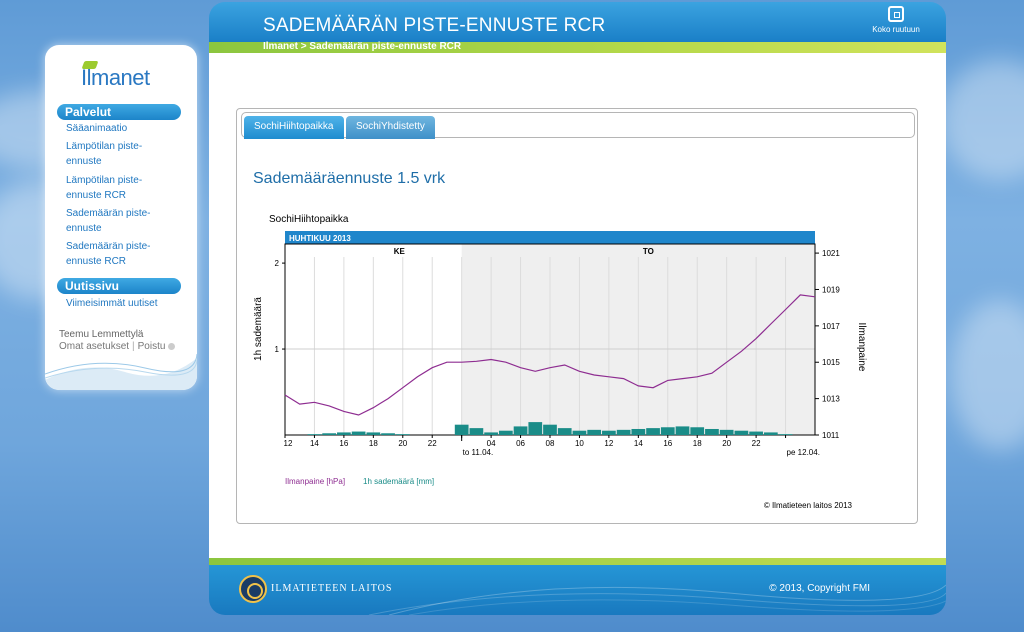  Describe the element at coordinates (861, 347) in the screenshot. I see `y-axis-right-label: Ilmanpaine` at that location.